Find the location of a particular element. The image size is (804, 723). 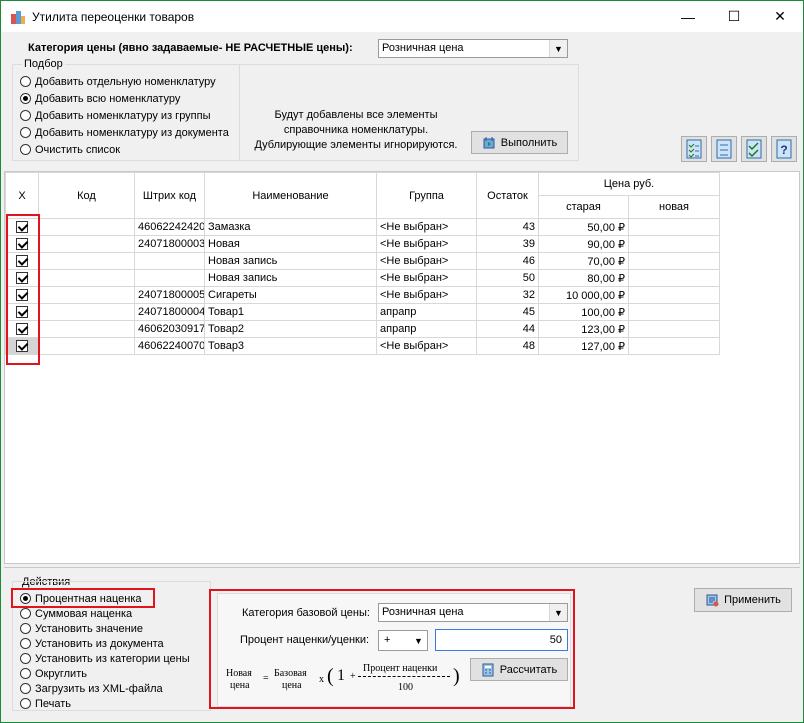

cell-old: 70,00 ₽ is located at coordinates (583, 261).